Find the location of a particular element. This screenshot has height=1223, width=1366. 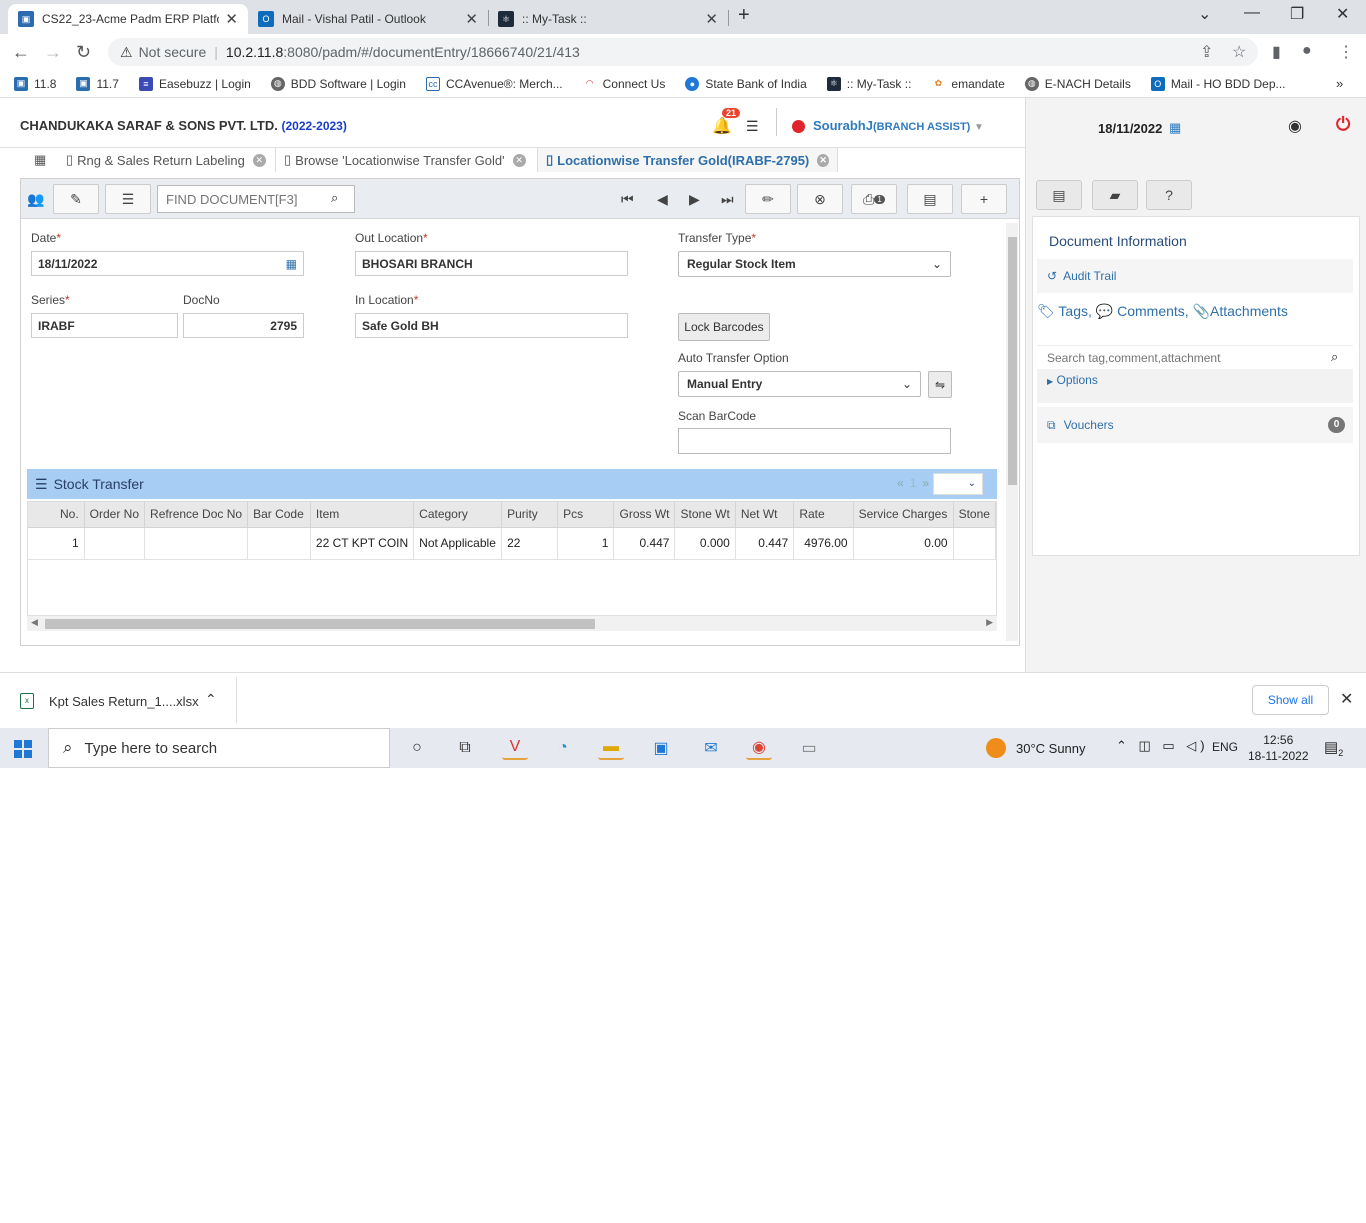

share-icon: ⇪ is located at coordinates (1206, 52).